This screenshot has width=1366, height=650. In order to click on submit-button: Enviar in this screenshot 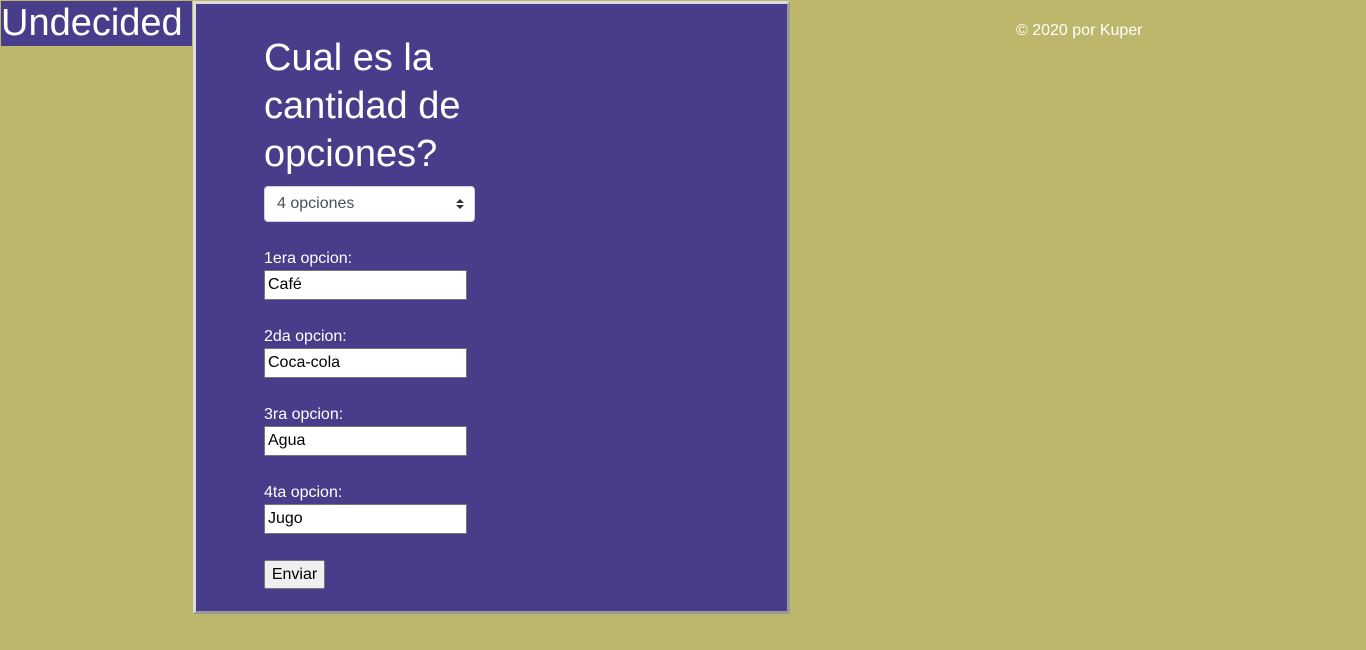, I will do `click(294, 574)`.